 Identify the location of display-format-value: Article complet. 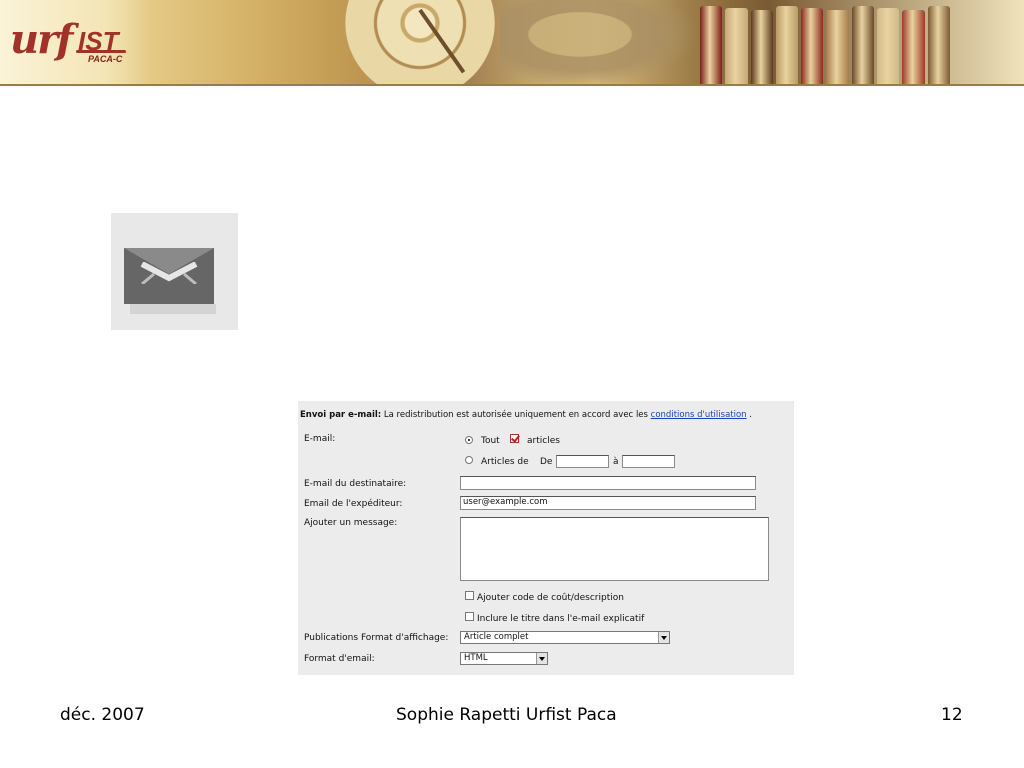
(496, 637).